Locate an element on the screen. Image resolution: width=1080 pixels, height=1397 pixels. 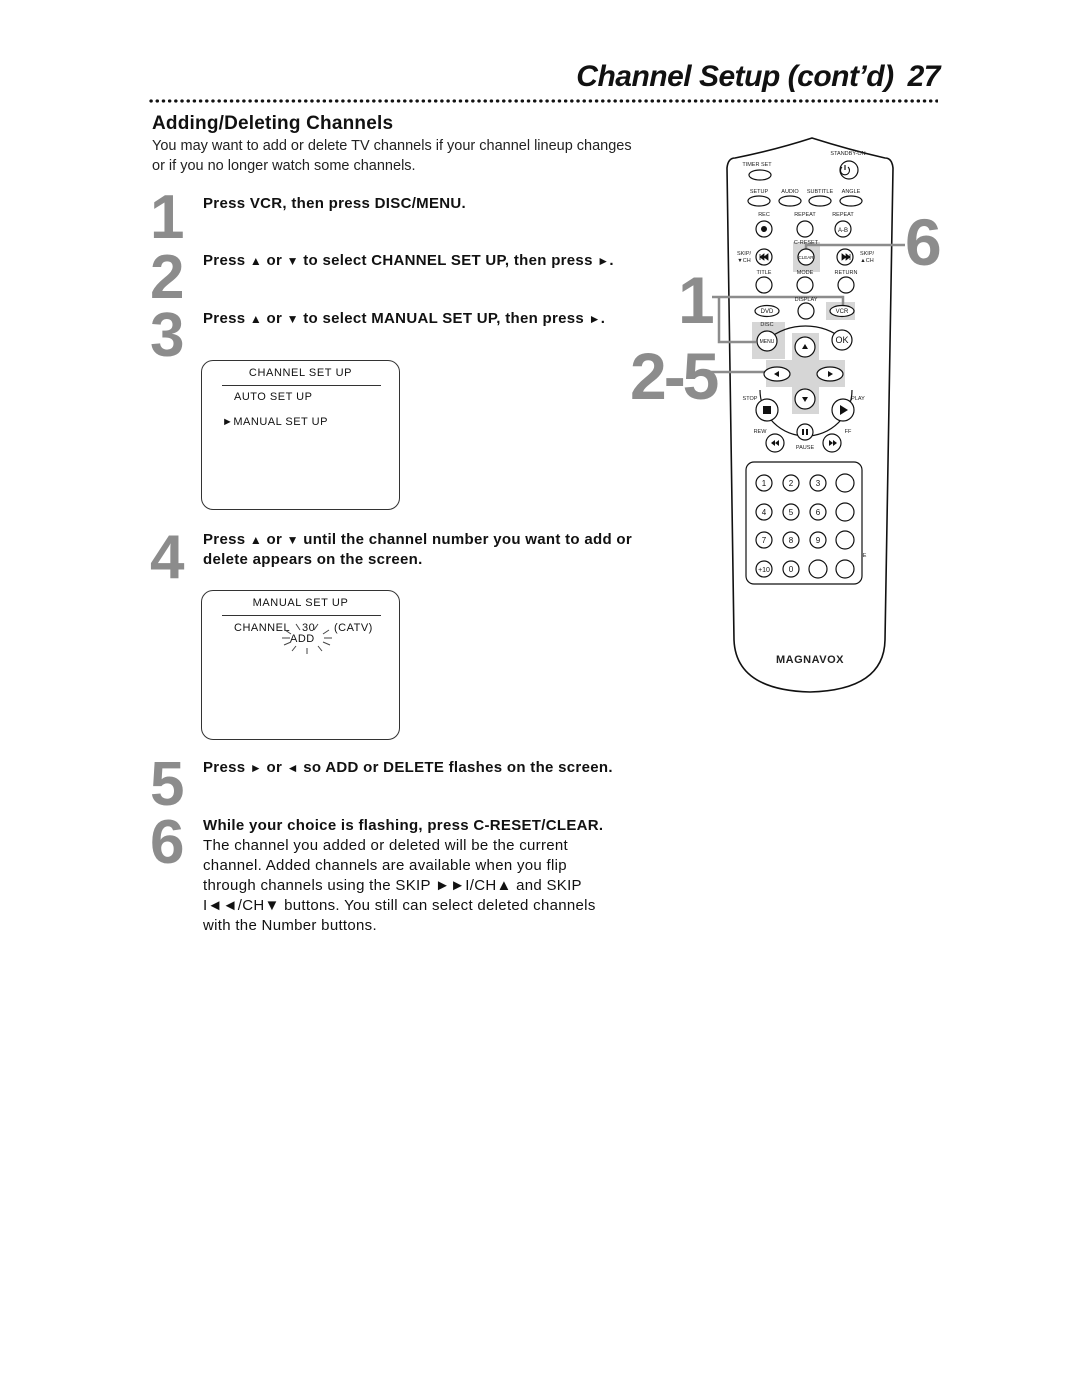
step-1-text: Press VCR, then press DISC/MENU. is located at coordinates (335, 203).